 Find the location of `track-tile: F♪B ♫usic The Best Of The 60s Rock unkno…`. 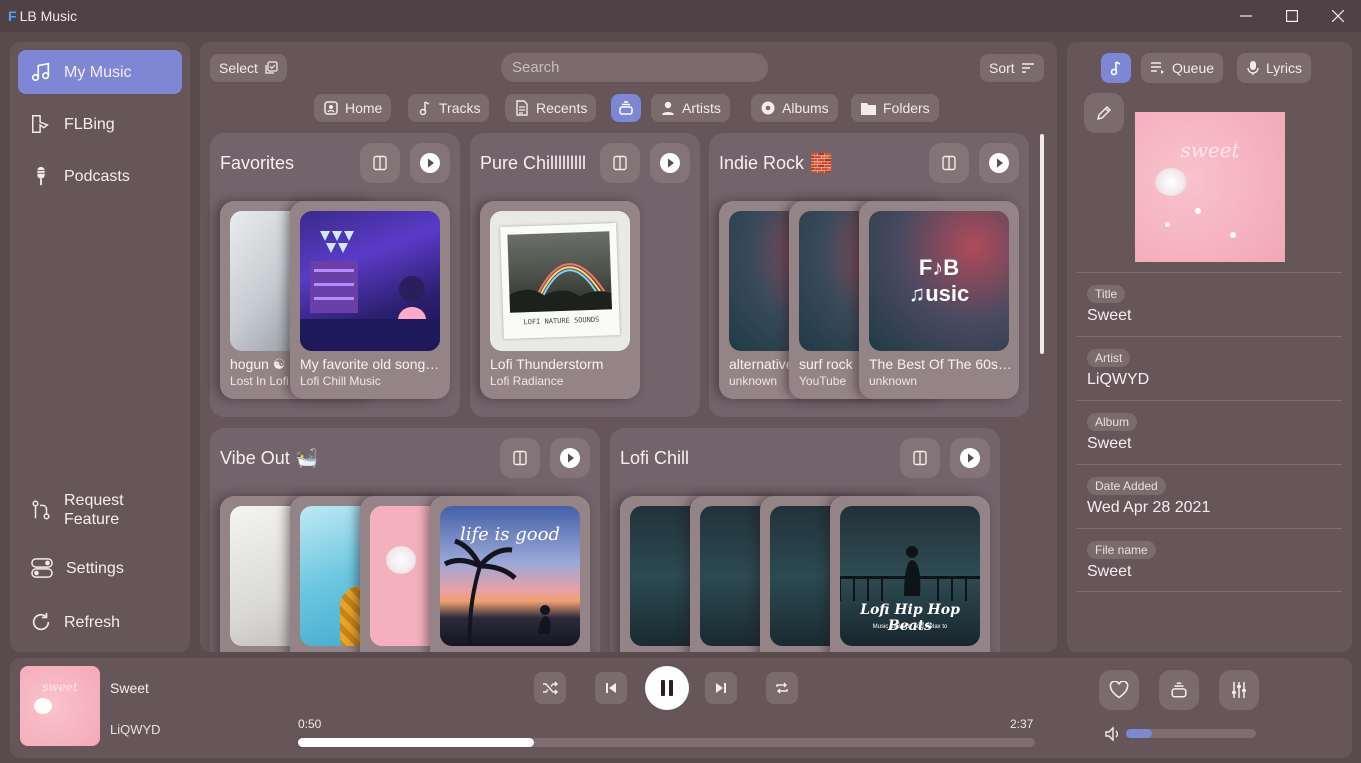

track-tile: F♪B ♫usic The Best Of The 60s Rock unkno… is located at coordinates (939, 300).